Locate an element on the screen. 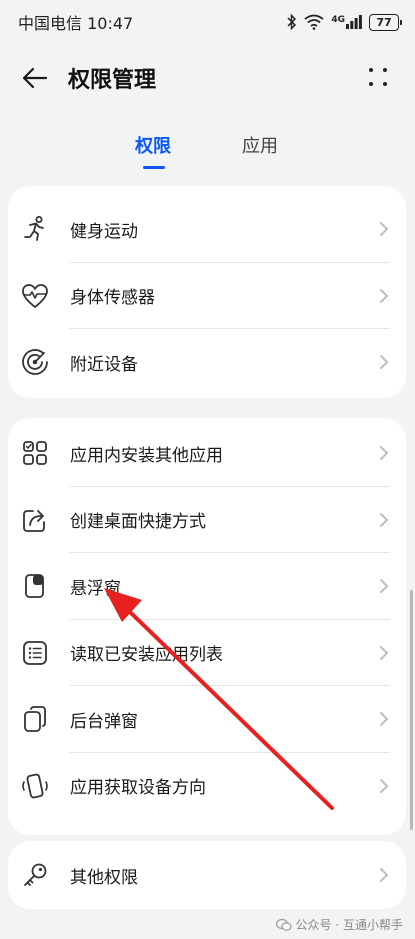 The width and height of the screenshot is (415, 939). page-title: 权限管理 is located at coordinates (112, 80).